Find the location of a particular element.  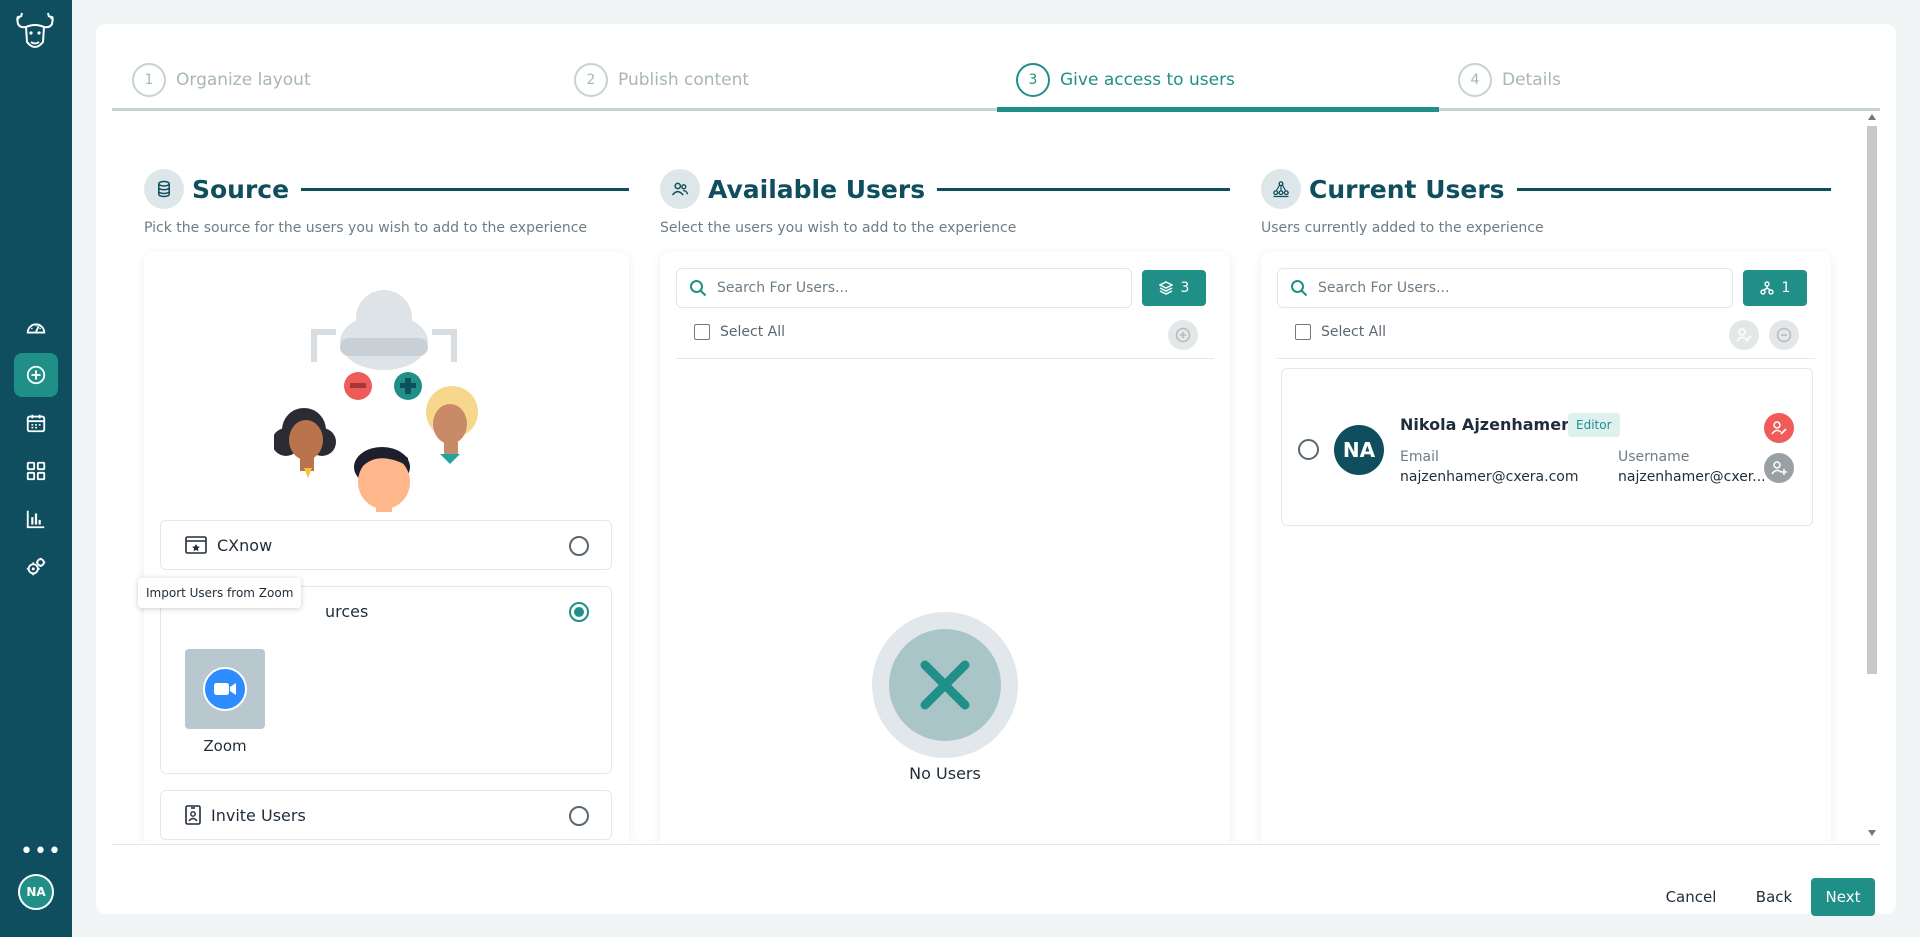

moose-logo-icon is located at coordinates (35, 33).